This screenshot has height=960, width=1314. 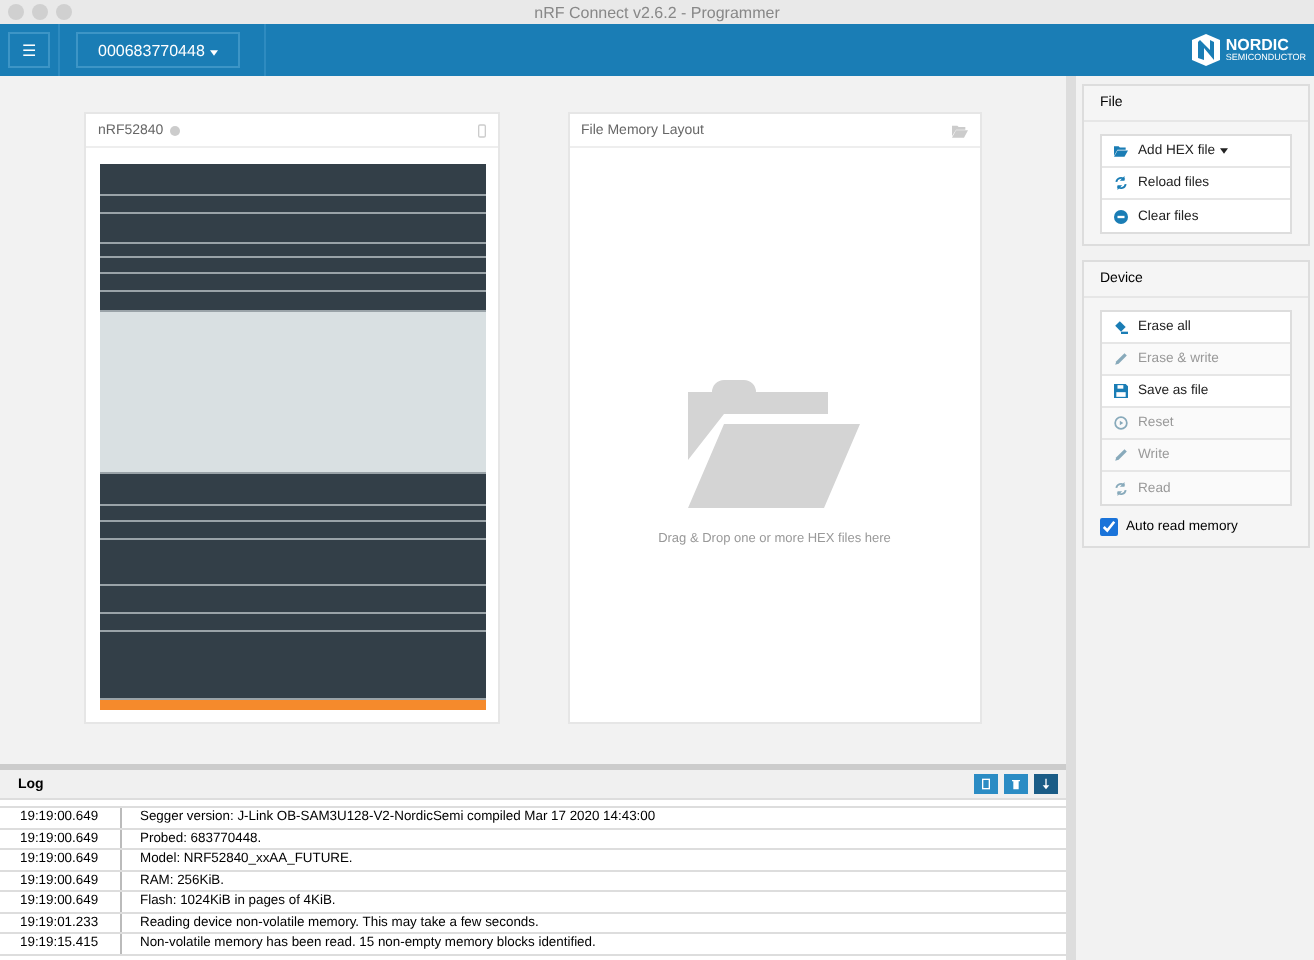 What do you see at coordinates (1121, 216) in the screenshot?
I see `minus-circle-icon` at bounding box center [1121, 216].